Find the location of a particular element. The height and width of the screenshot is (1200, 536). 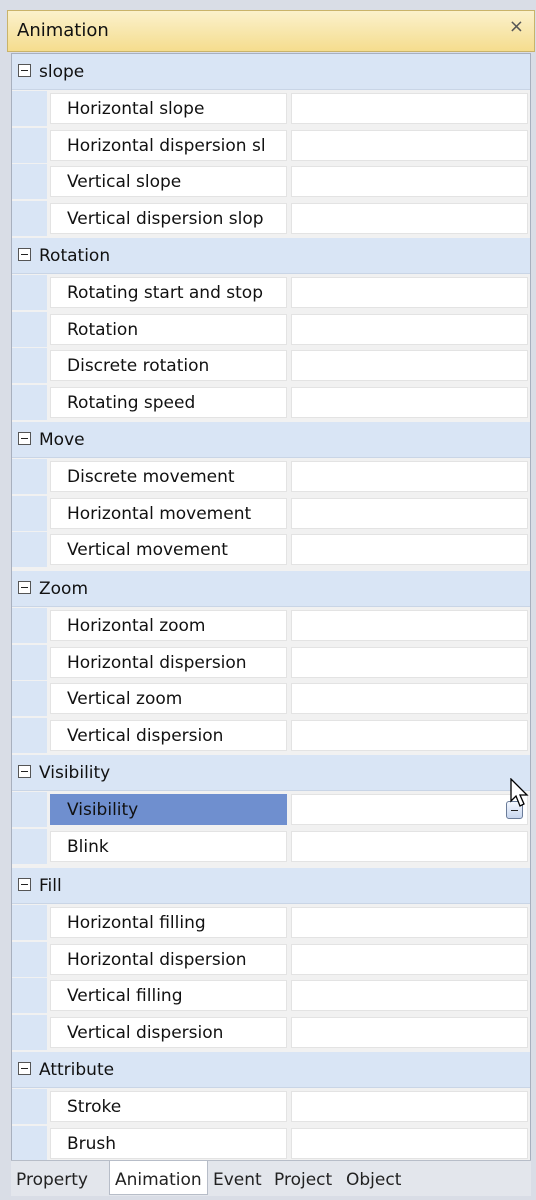

category-label: Visibility is located at coordinates (75, 773).